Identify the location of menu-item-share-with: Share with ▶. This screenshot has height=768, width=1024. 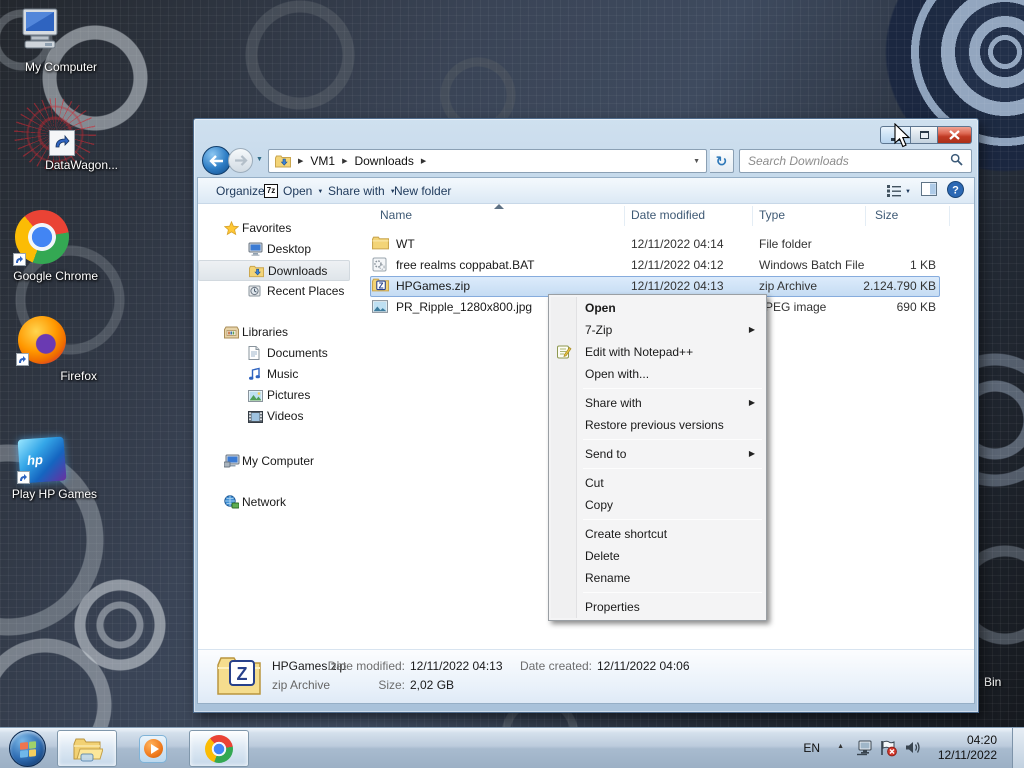
(657, 403).